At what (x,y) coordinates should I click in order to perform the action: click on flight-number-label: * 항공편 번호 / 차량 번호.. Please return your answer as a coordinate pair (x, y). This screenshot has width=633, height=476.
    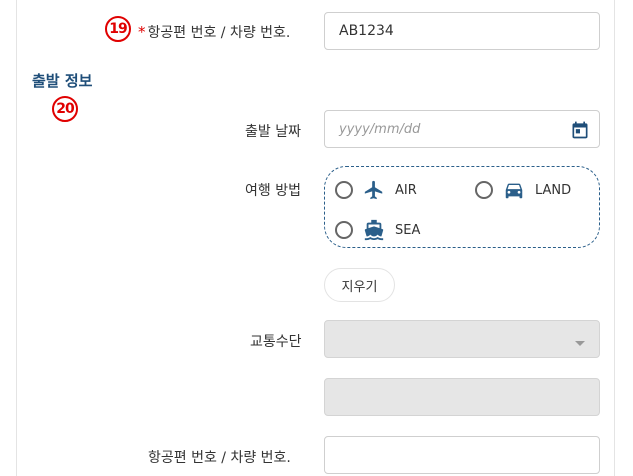
    Looking at the image, I should click on (214, 32).